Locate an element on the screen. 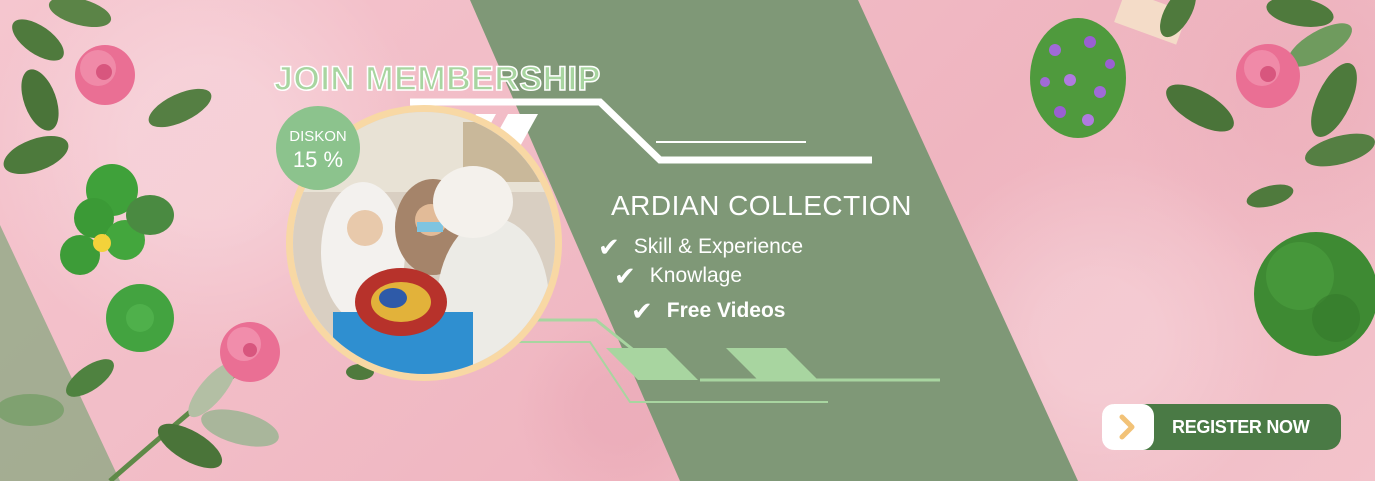  feature-label: Knowlage is located at coordinates (696, 275).